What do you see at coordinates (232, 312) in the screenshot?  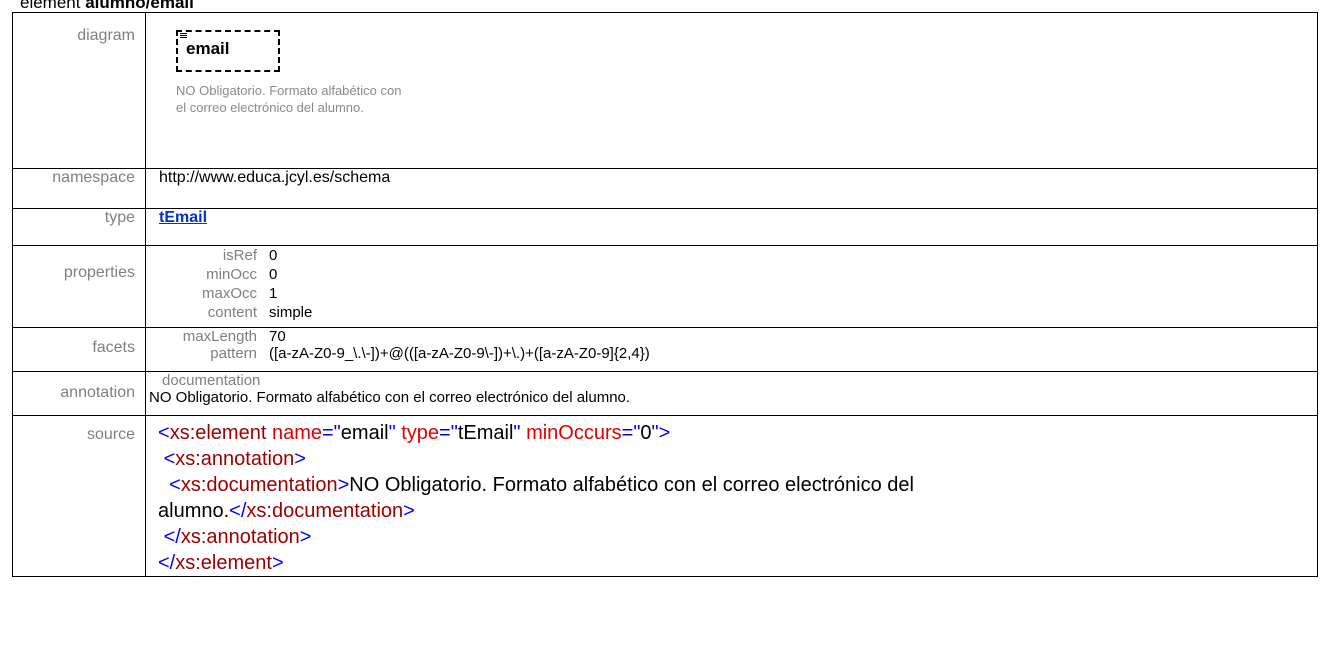 I see `property-key: content` at bounding box center [232, 312].